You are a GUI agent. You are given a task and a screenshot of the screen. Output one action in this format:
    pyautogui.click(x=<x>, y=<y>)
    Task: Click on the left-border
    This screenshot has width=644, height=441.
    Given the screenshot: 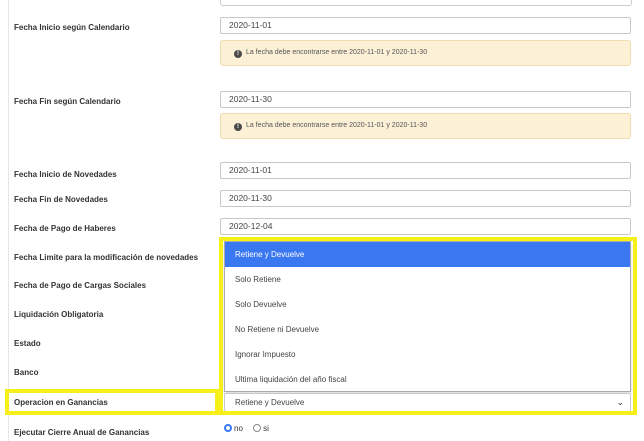 What is the action you would take?
    pyautogui.click(x=8, y=220)
    